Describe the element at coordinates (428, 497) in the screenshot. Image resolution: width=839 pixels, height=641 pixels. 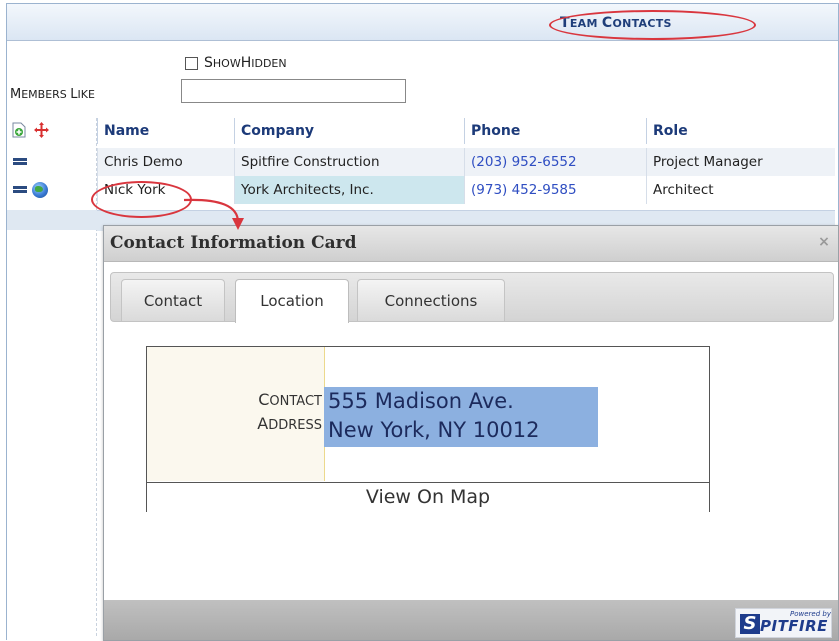
I see `view-on-map-button: View On Map` at that location.